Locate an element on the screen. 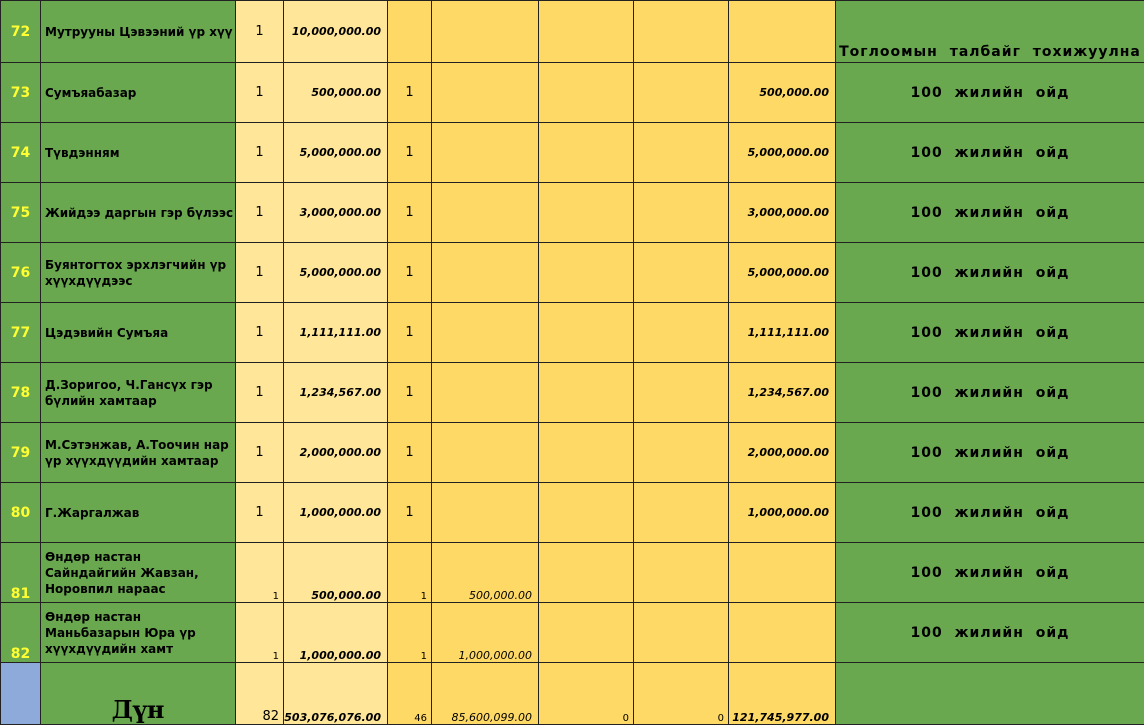 The width and height of the screenshot is (1144, 725). amount3-cell: 1,000,000.00 is located at coordinates (782, 513).